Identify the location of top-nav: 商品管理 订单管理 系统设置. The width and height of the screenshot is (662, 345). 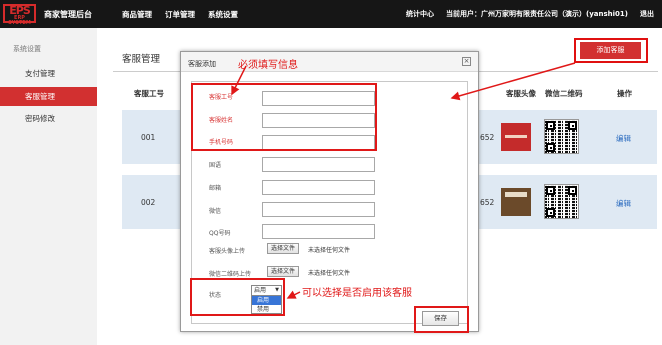
(180, 14).